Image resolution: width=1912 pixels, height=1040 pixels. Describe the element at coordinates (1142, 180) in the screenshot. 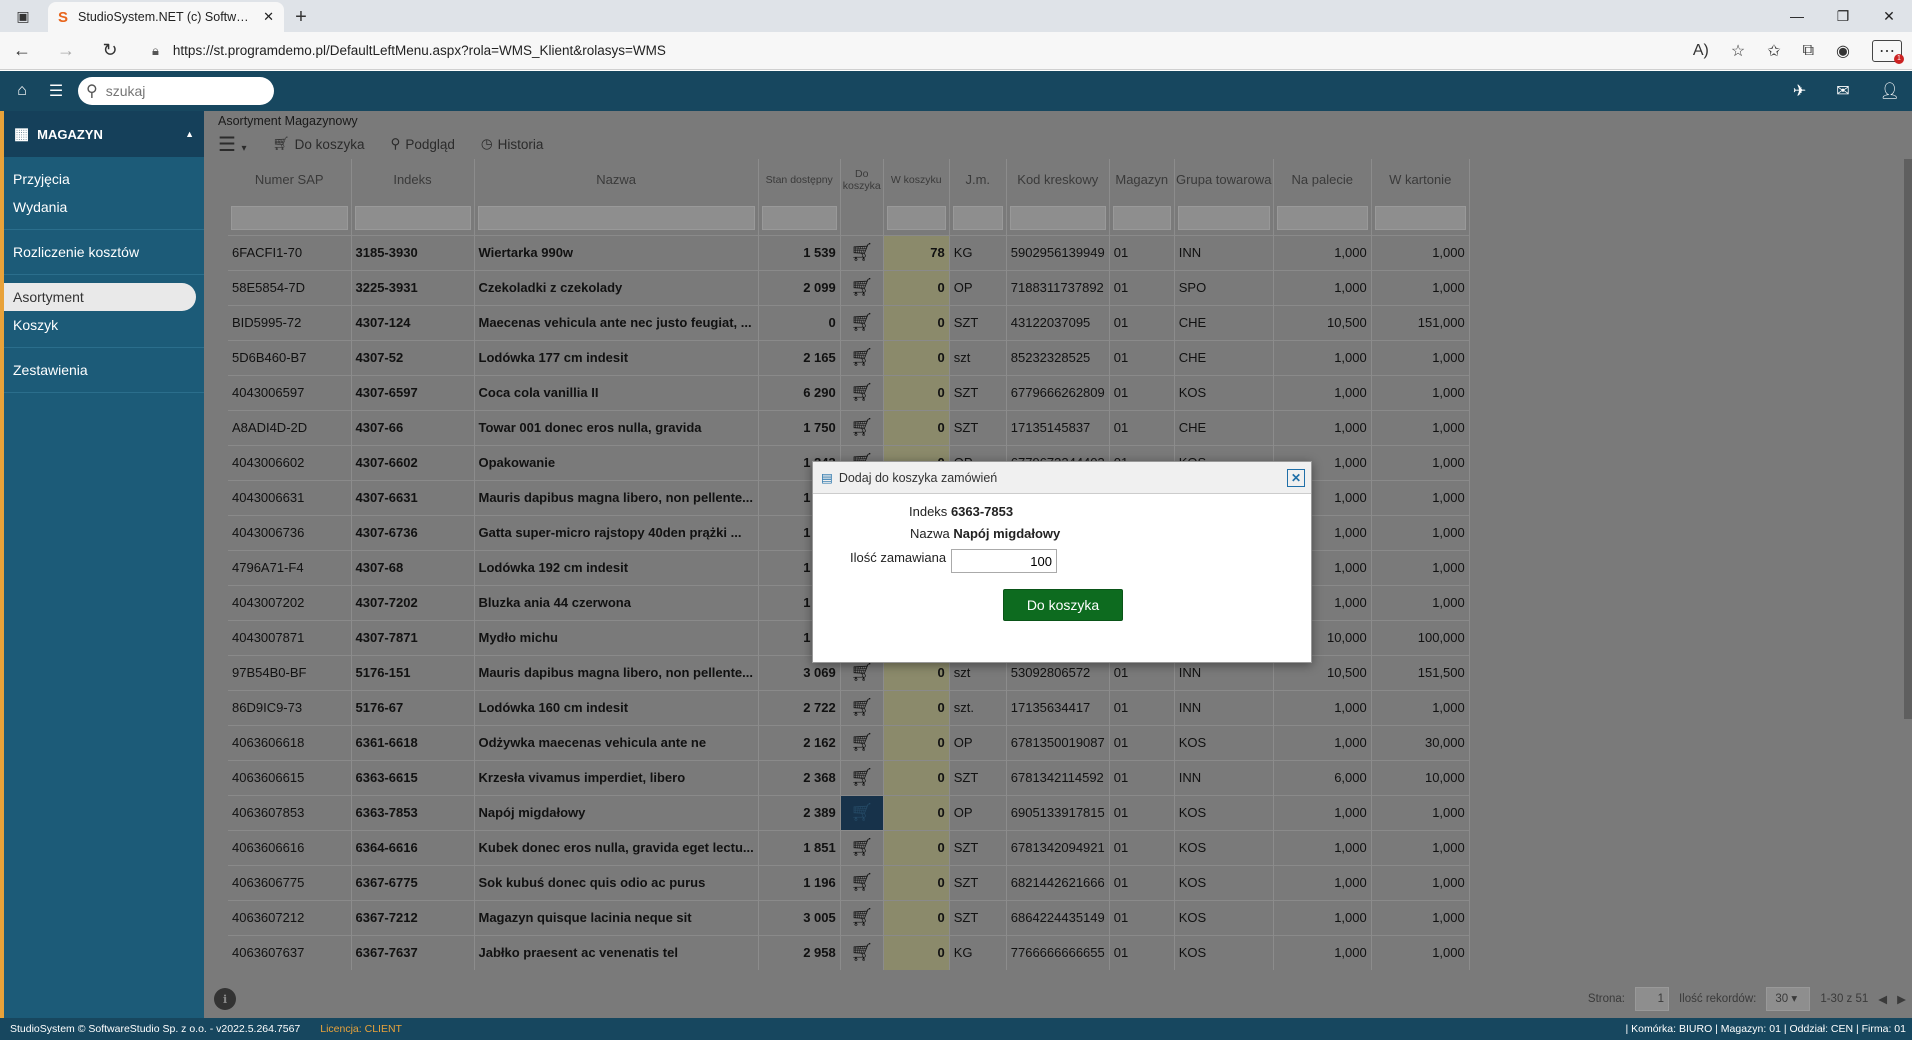

I see `column-header: Magazyn` at that location.